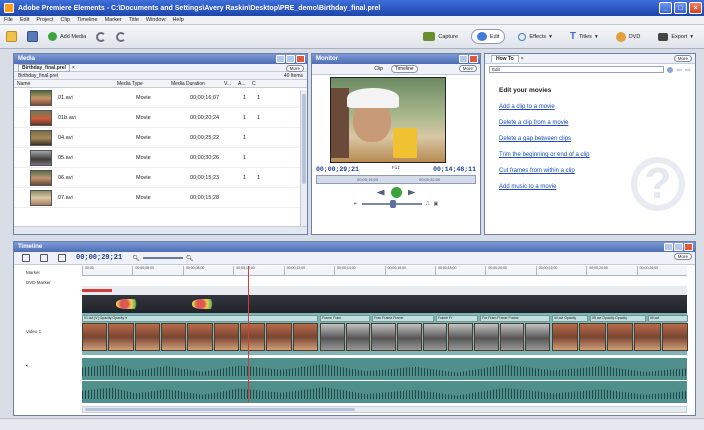 This screenshot has height=430, width=704. What do you see at coordinates (300, 59) in the screenshot?
I see `media-panel-close-button` at bounding box center [300, 59].